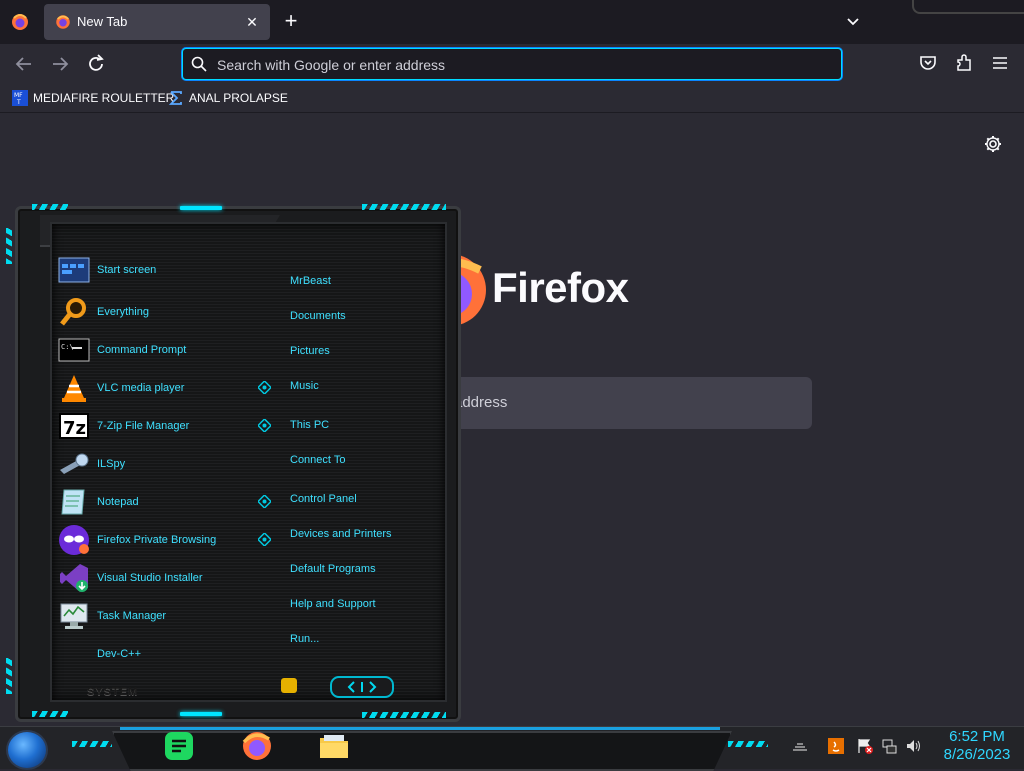 This screenshot has width=1024, height=771. Describe the element at coordinates (74, 463) in the screenshot. I see `ilspy-icon` at that location.